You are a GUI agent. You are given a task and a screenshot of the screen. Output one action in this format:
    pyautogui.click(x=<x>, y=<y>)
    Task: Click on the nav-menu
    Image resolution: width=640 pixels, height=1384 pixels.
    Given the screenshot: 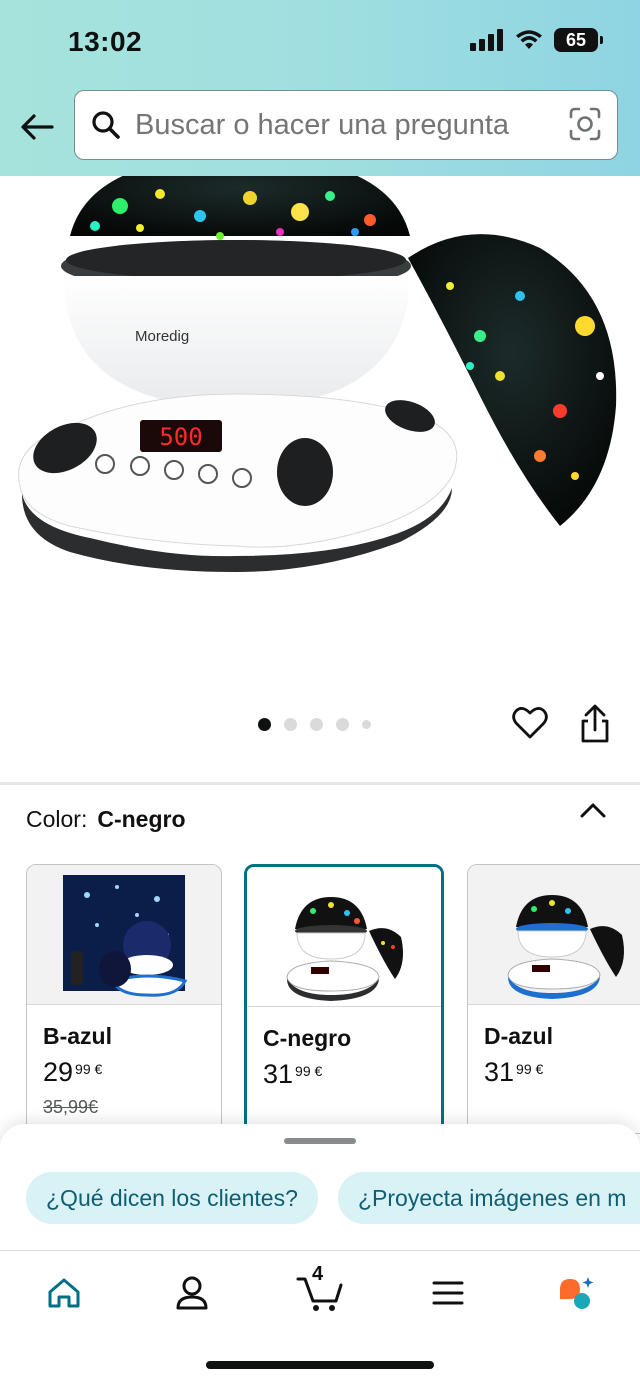 What is the action you would take?
    pyautogui.click(x=448, y=1293)
    